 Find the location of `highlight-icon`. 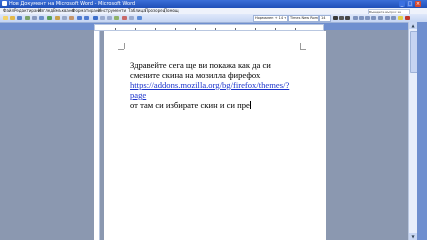

highlight-icon is located at coordinates (400, 18).